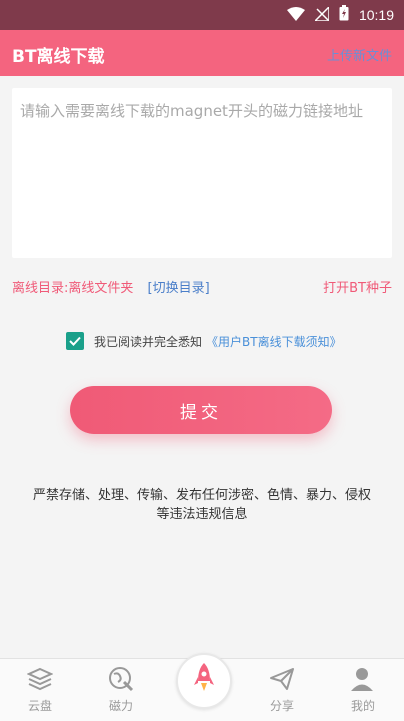 This screenshot has width=404, height=721. Describe the element at coordinates (201, 495) in the screenshot. I see `notice-line-1: 严禁存储、处理、传输、发布任何涉密、色情、暴力、侵权` at that location.